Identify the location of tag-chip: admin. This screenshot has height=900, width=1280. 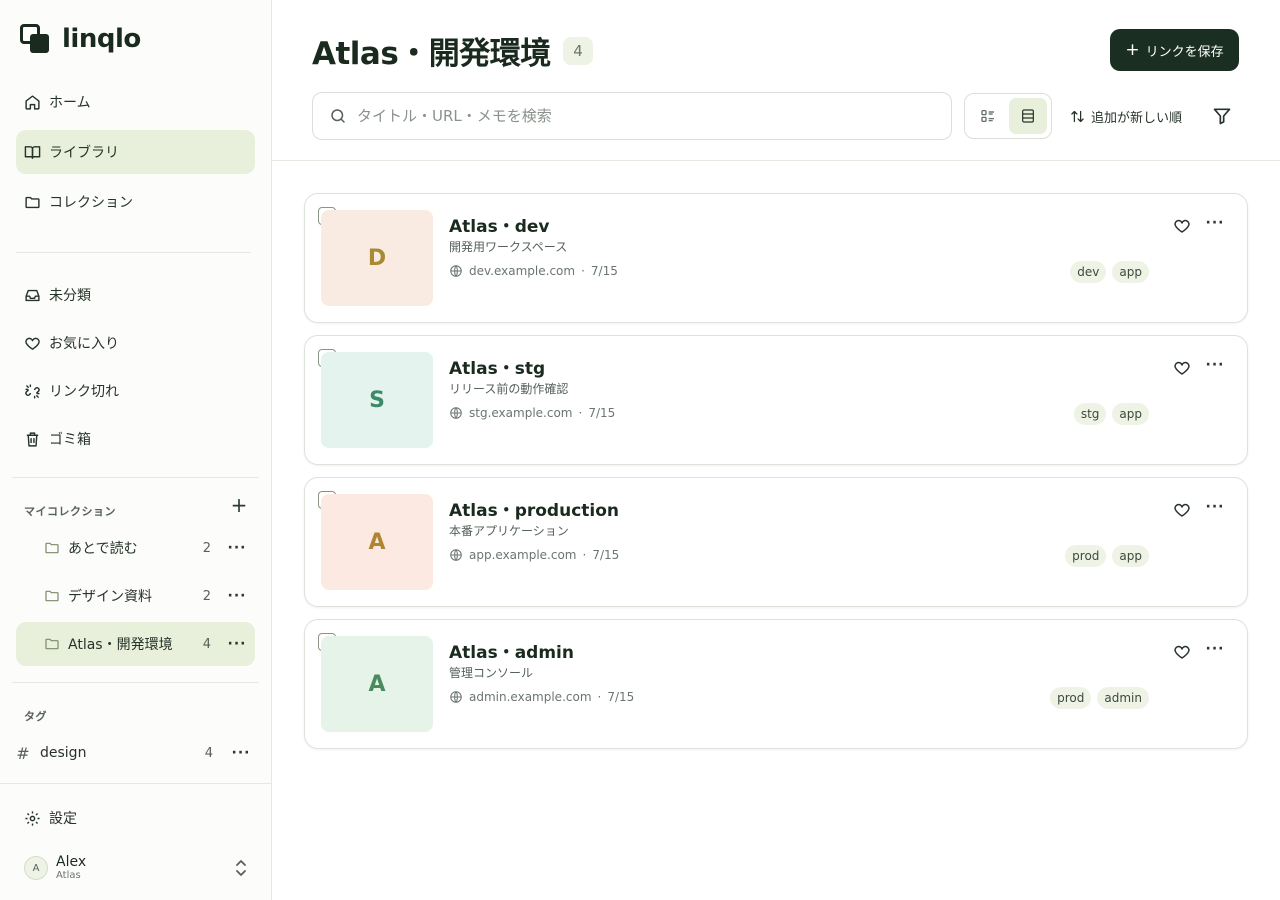
(1123, 698).